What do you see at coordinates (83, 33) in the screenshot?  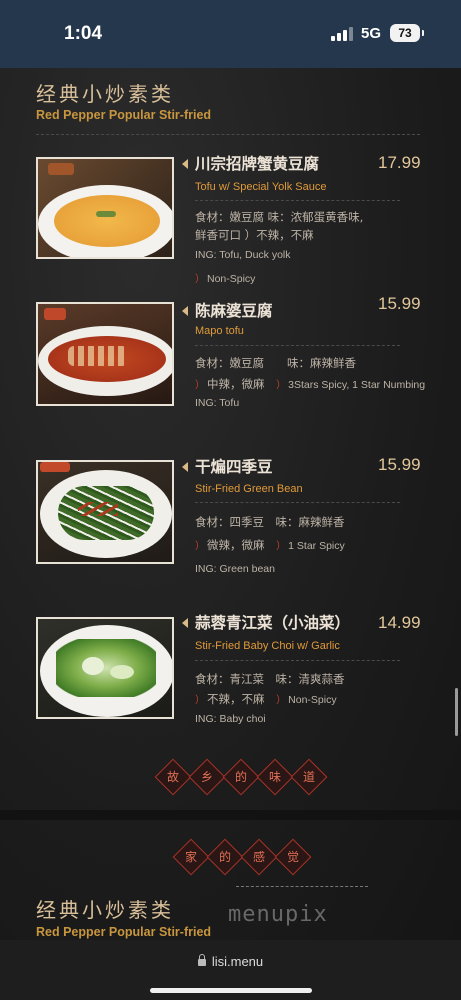 I see `status-time: 1:04` at bounding box center [83, 33].